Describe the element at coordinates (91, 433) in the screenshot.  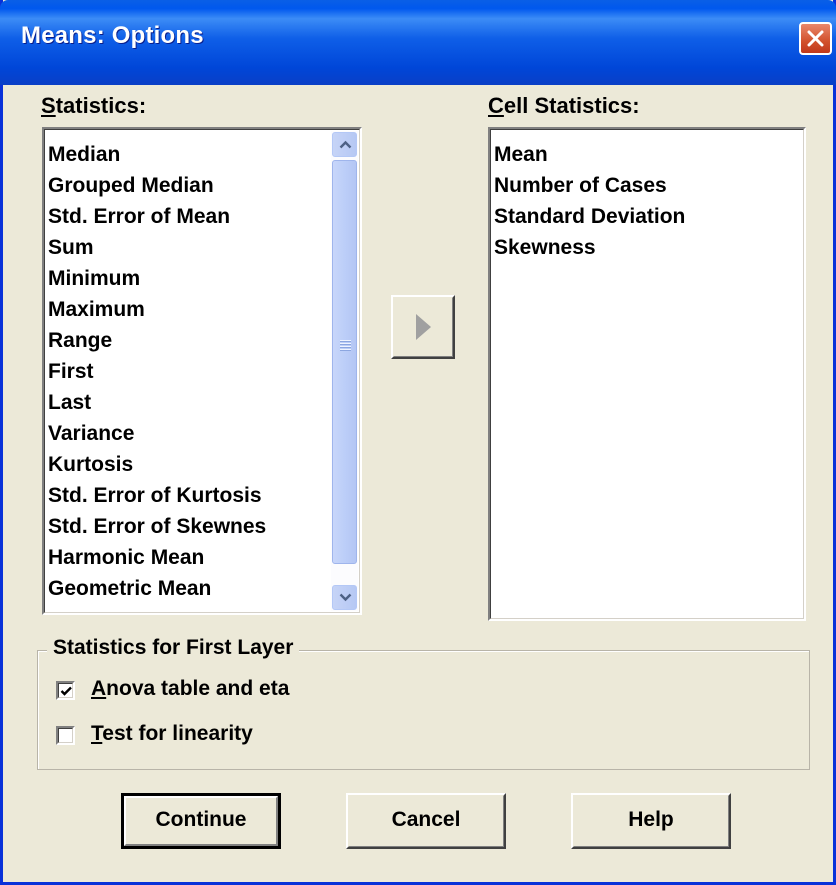
I see `list-item: Variance` at that location.